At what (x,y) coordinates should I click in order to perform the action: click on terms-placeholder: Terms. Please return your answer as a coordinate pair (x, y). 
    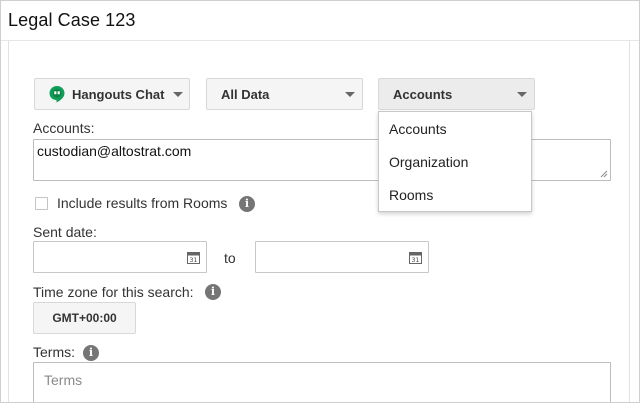
    Looking at the image, I should click on (63, 380).